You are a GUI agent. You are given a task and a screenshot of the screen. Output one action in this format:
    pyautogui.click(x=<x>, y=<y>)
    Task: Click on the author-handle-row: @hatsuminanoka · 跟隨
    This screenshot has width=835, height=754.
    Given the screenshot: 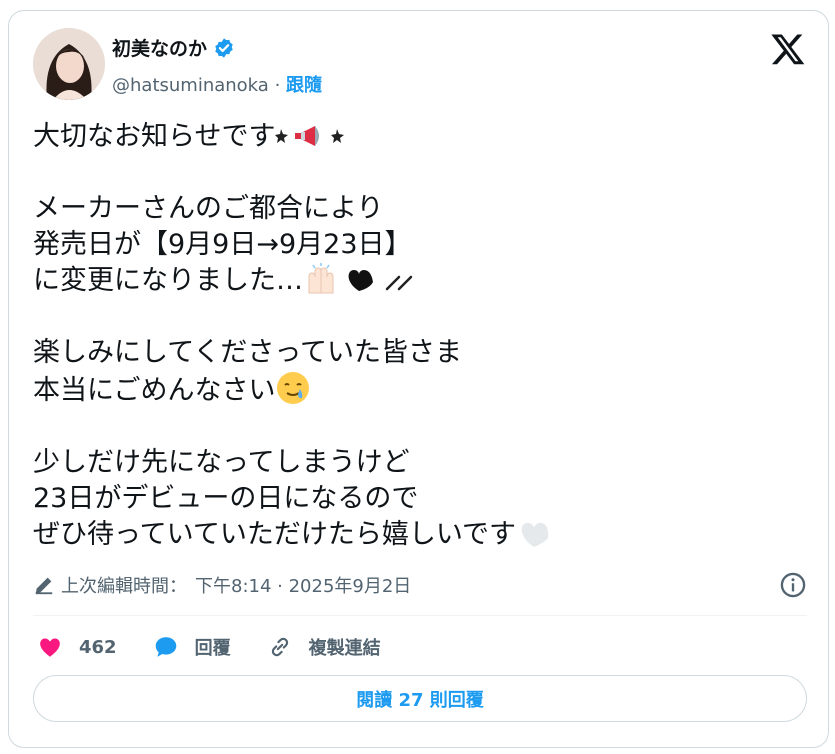 What is the action you would take?
    pyautogui.click(x=217, y=84)
    